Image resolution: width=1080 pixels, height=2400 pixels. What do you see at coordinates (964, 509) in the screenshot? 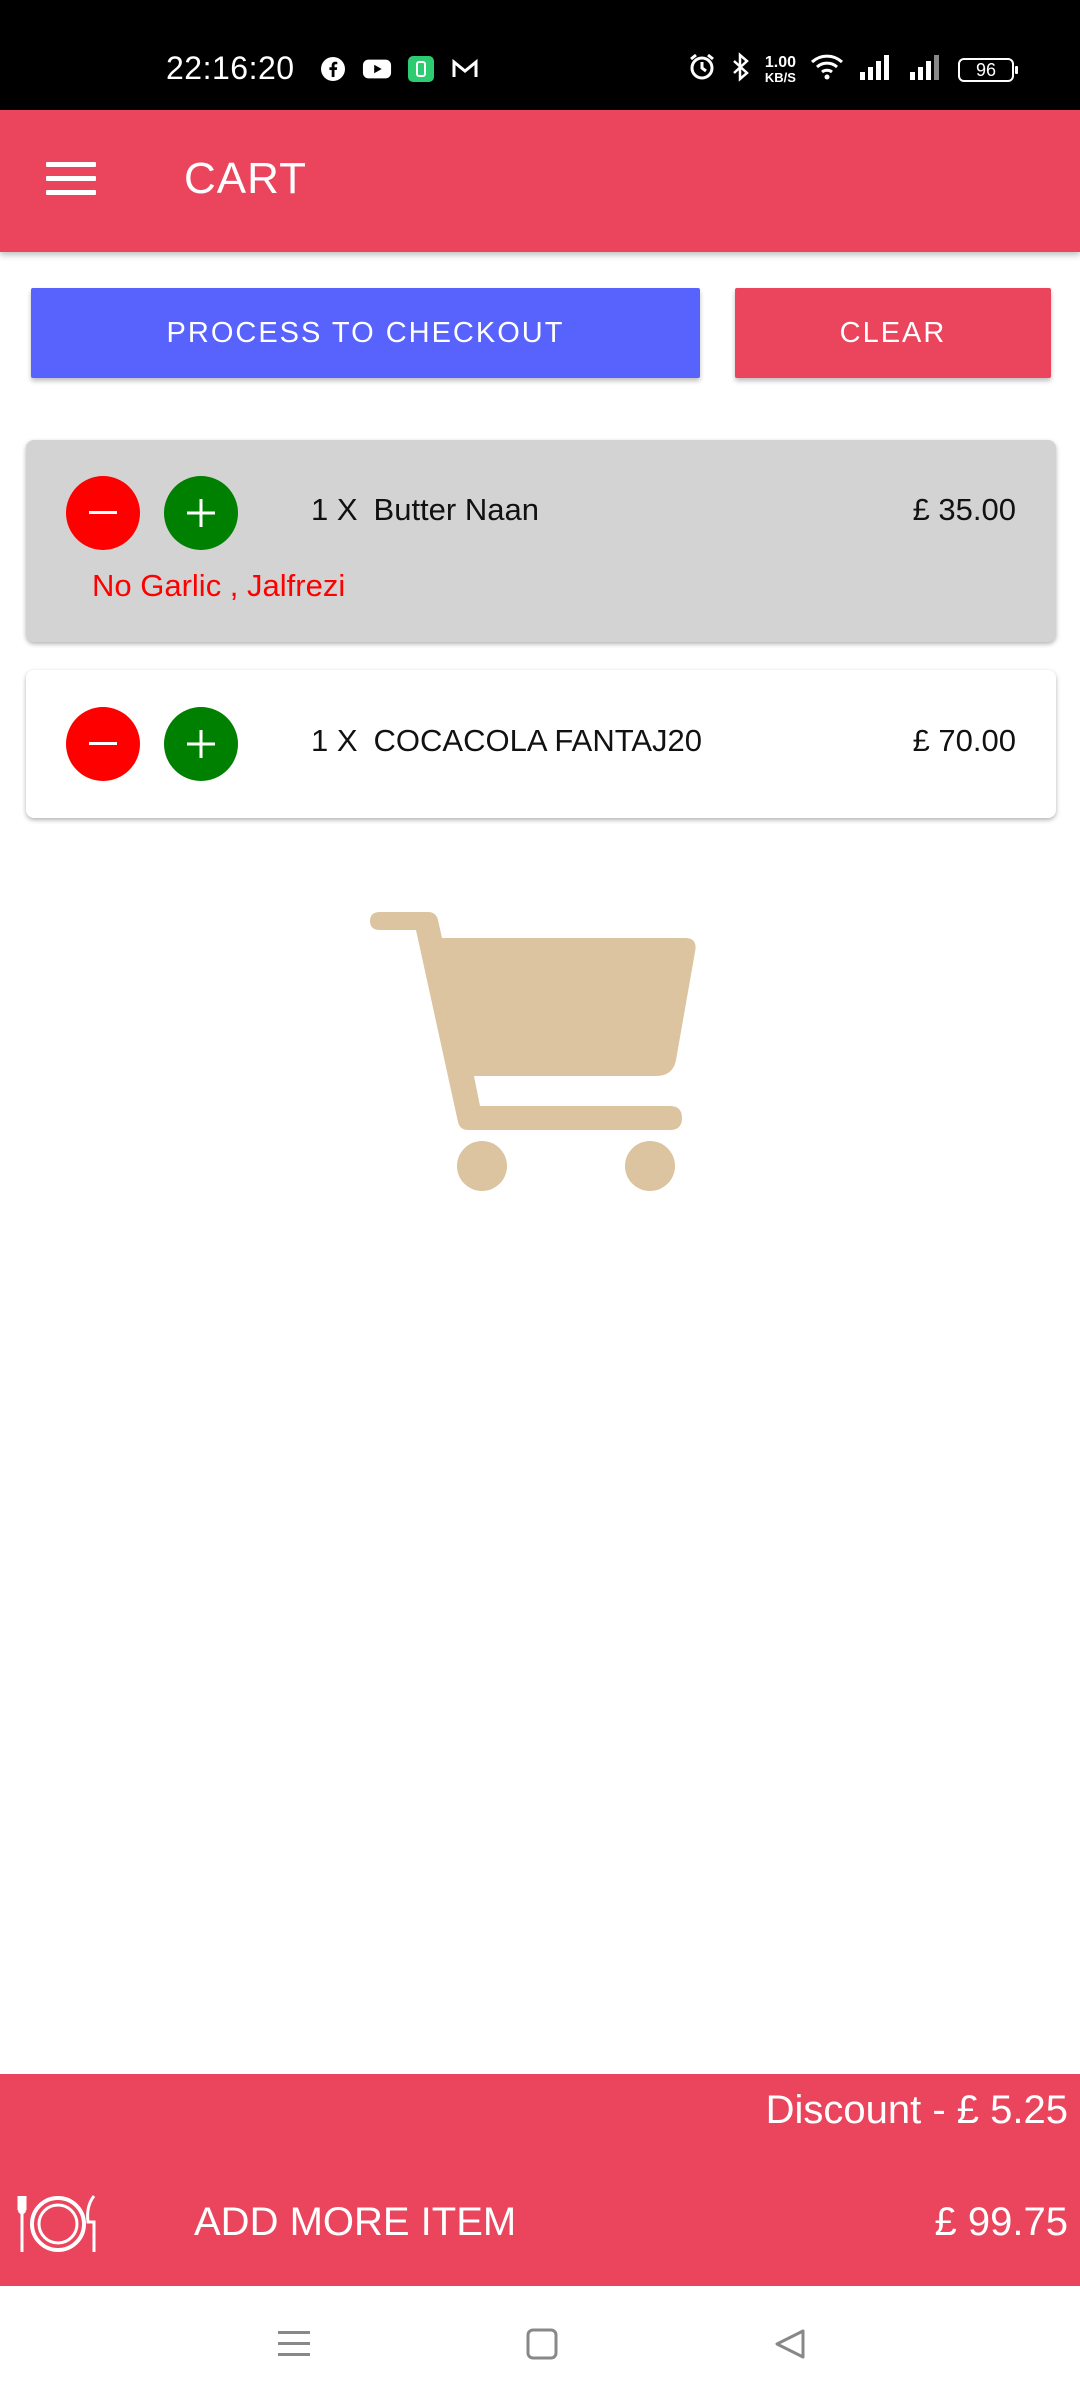
I see `item-price: £ 35.00` at bounding box center [964, 509].